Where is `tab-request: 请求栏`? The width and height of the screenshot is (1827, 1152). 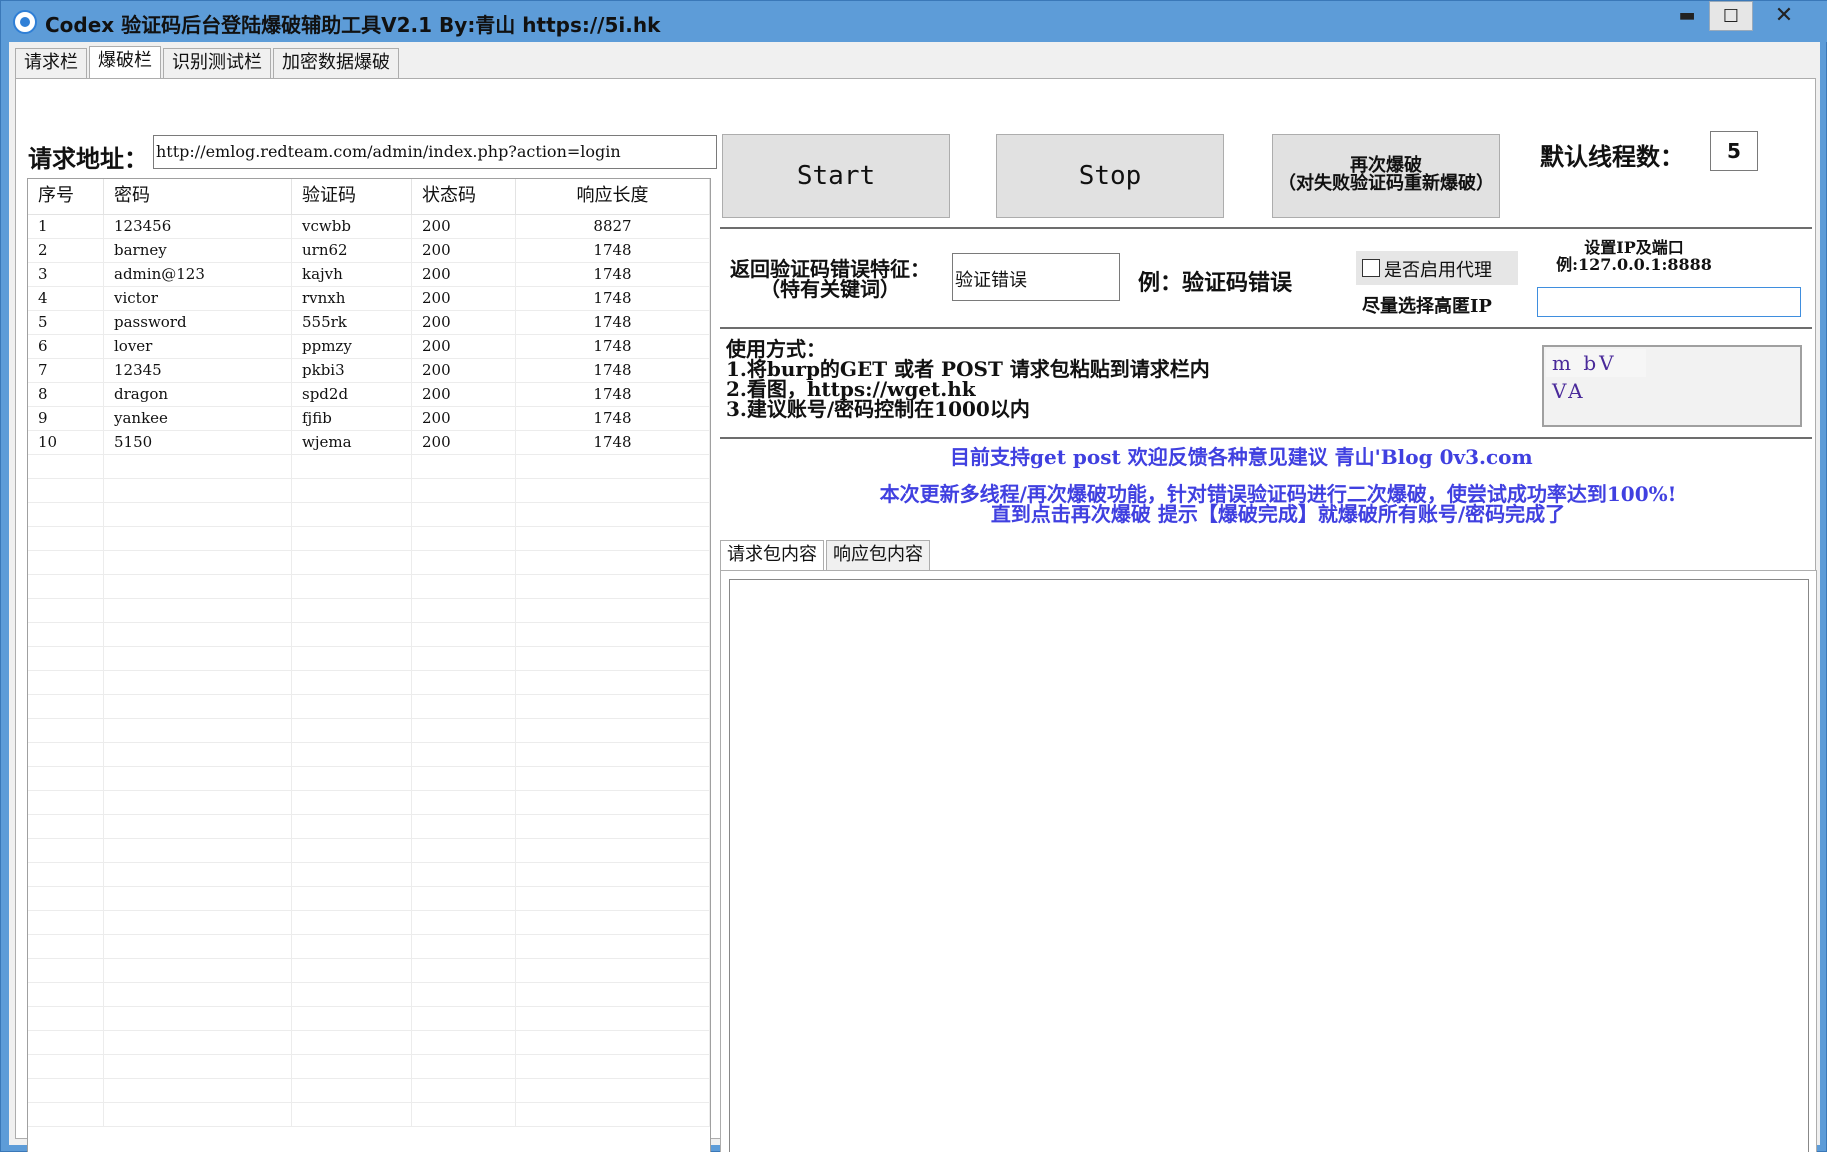 tab-request: 请求栏 is located at coordinates (51, 63).